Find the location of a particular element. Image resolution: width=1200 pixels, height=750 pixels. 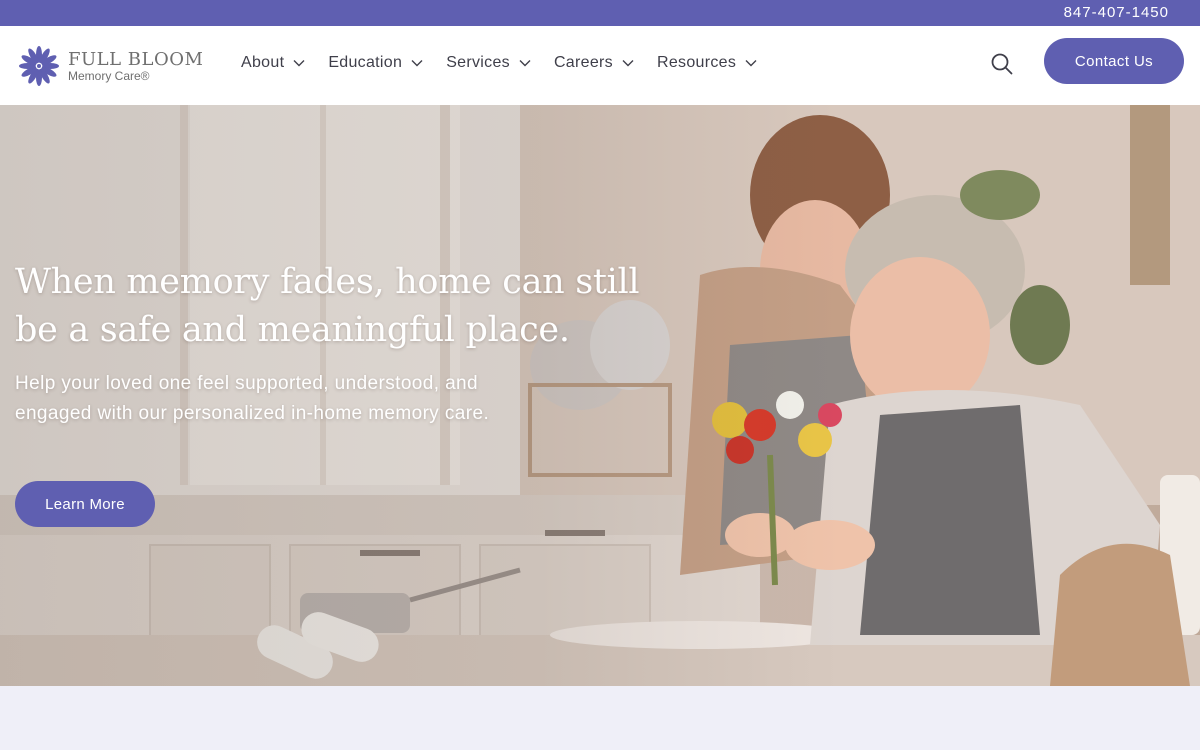

next-section is located at coordinates (600, 718).